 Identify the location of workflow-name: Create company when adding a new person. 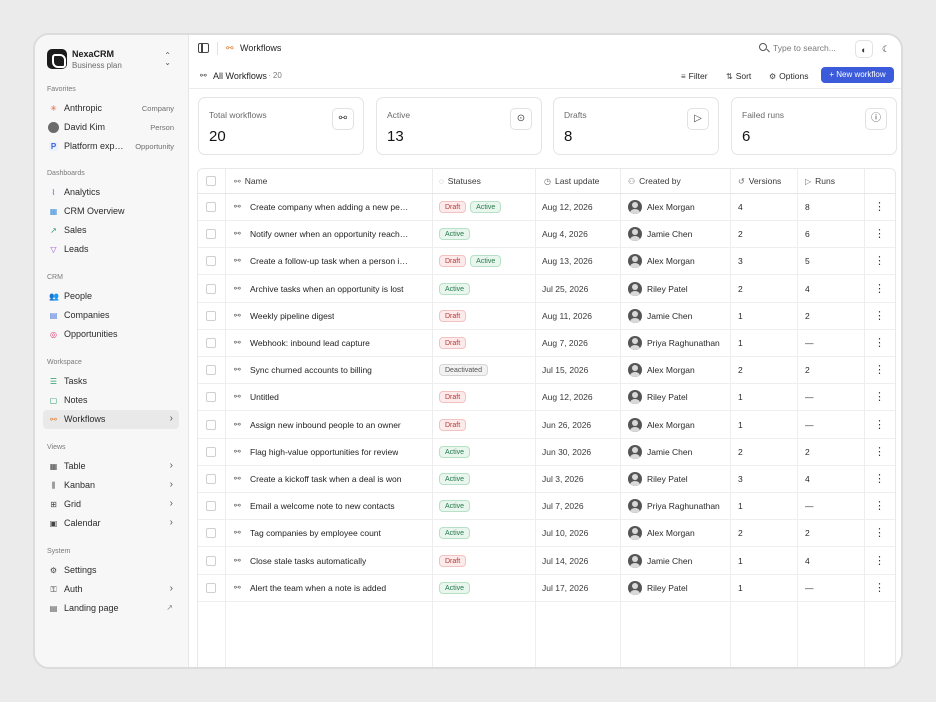
(330, 207).